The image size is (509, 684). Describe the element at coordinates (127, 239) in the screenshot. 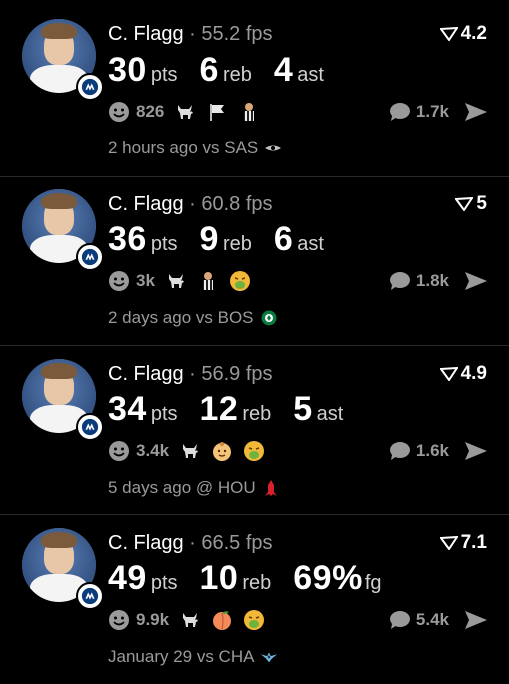

I see `stat-value: 36` at that location.